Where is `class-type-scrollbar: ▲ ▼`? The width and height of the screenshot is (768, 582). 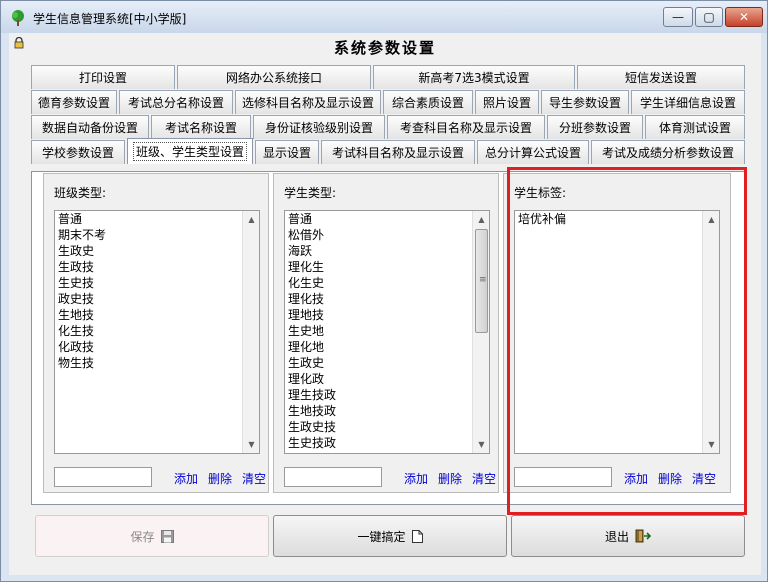 class-type-scrollbar: ▲ ▼ is located at coordinates (250, 332).